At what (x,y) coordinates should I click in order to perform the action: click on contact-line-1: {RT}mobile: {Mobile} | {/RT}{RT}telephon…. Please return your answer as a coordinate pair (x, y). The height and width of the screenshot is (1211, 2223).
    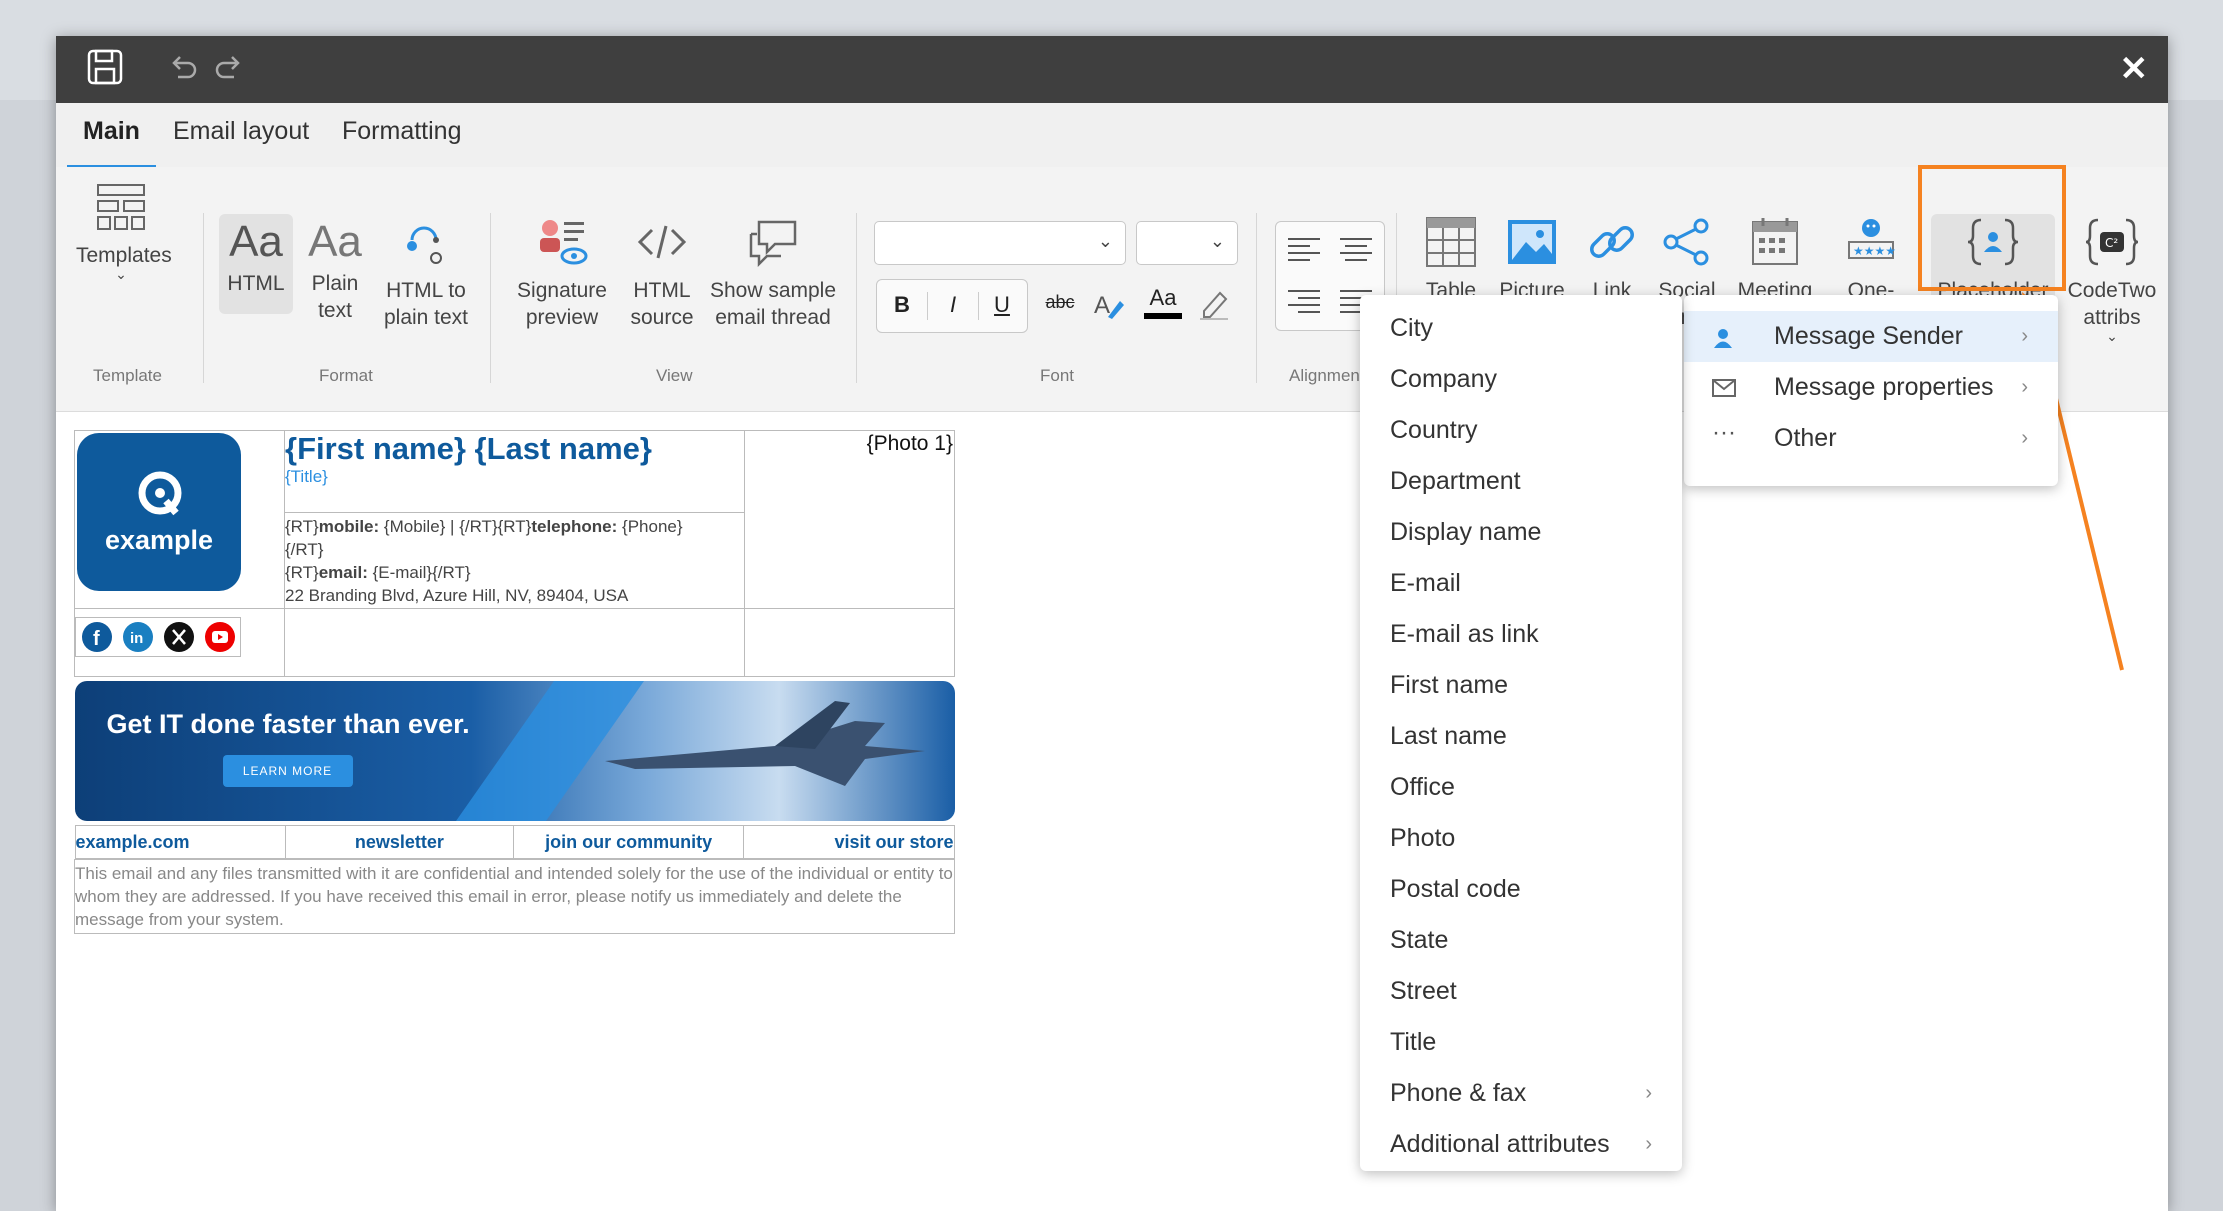
    Looking at the image, I should click on (484, 526).